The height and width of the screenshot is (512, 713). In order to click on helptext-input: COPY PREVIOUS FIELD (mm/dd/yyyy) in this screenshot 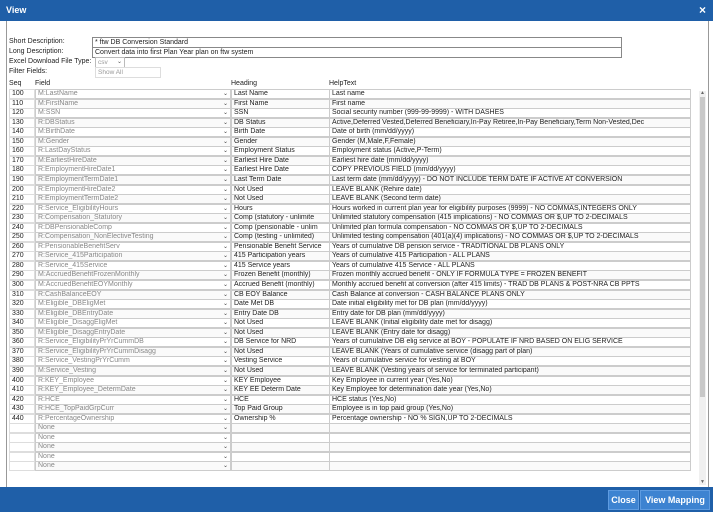, I will do `click(510, 170)`.